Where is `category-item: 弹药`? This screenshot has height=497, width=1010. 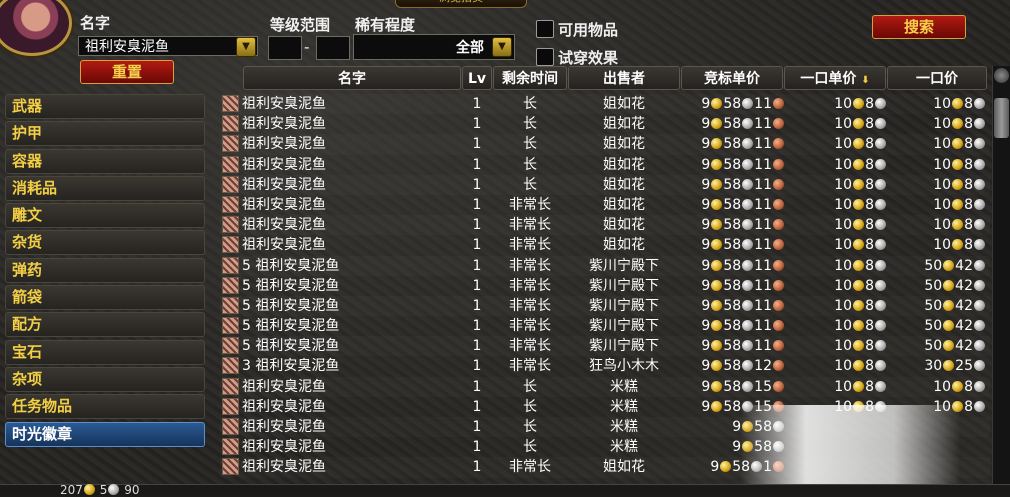
category-item: 弹药 is located at coordinates (105, 270).